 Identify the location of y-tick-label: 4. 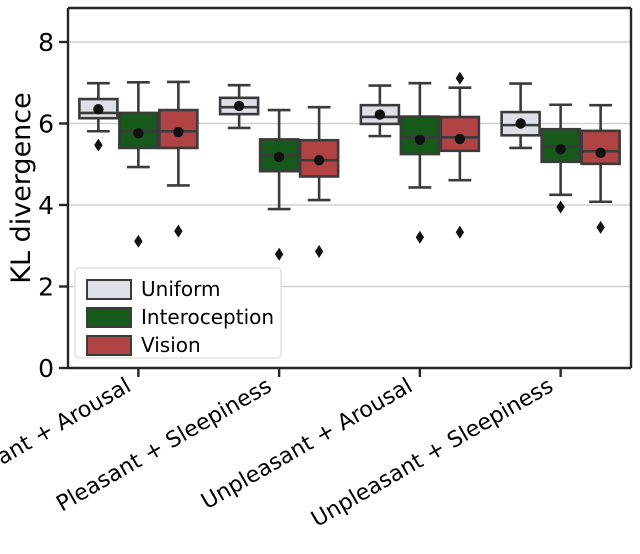
(46, 205).